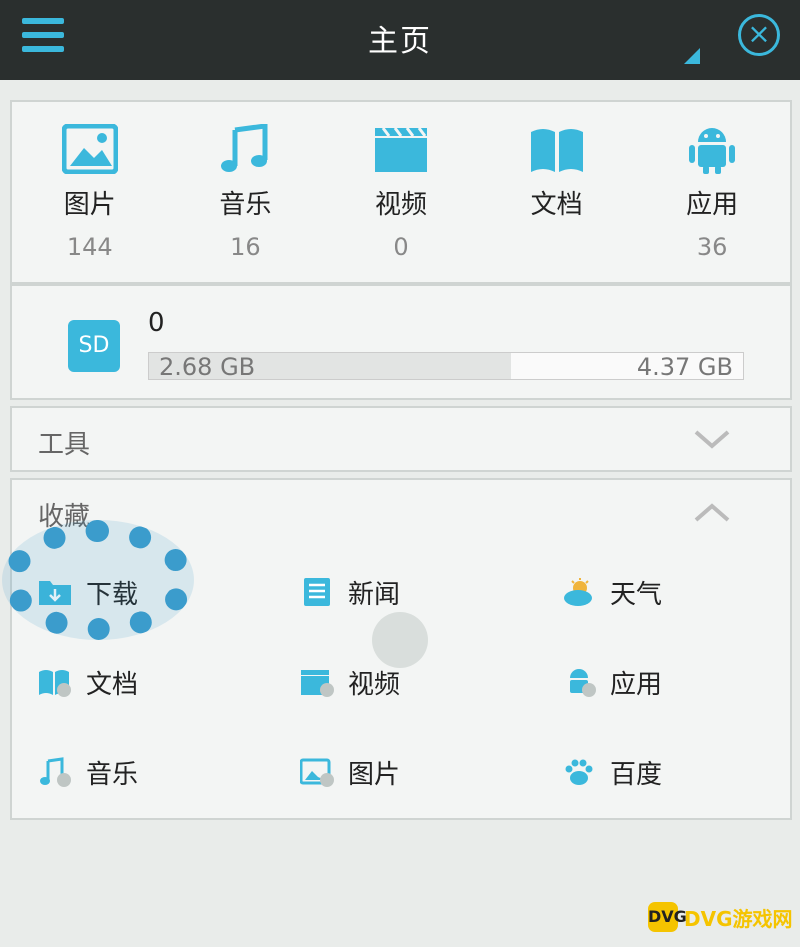 The image size is (800, 947). Describe the element at coordinates (98, 580) in the screenshot. I see `highlight-circle` at that location.